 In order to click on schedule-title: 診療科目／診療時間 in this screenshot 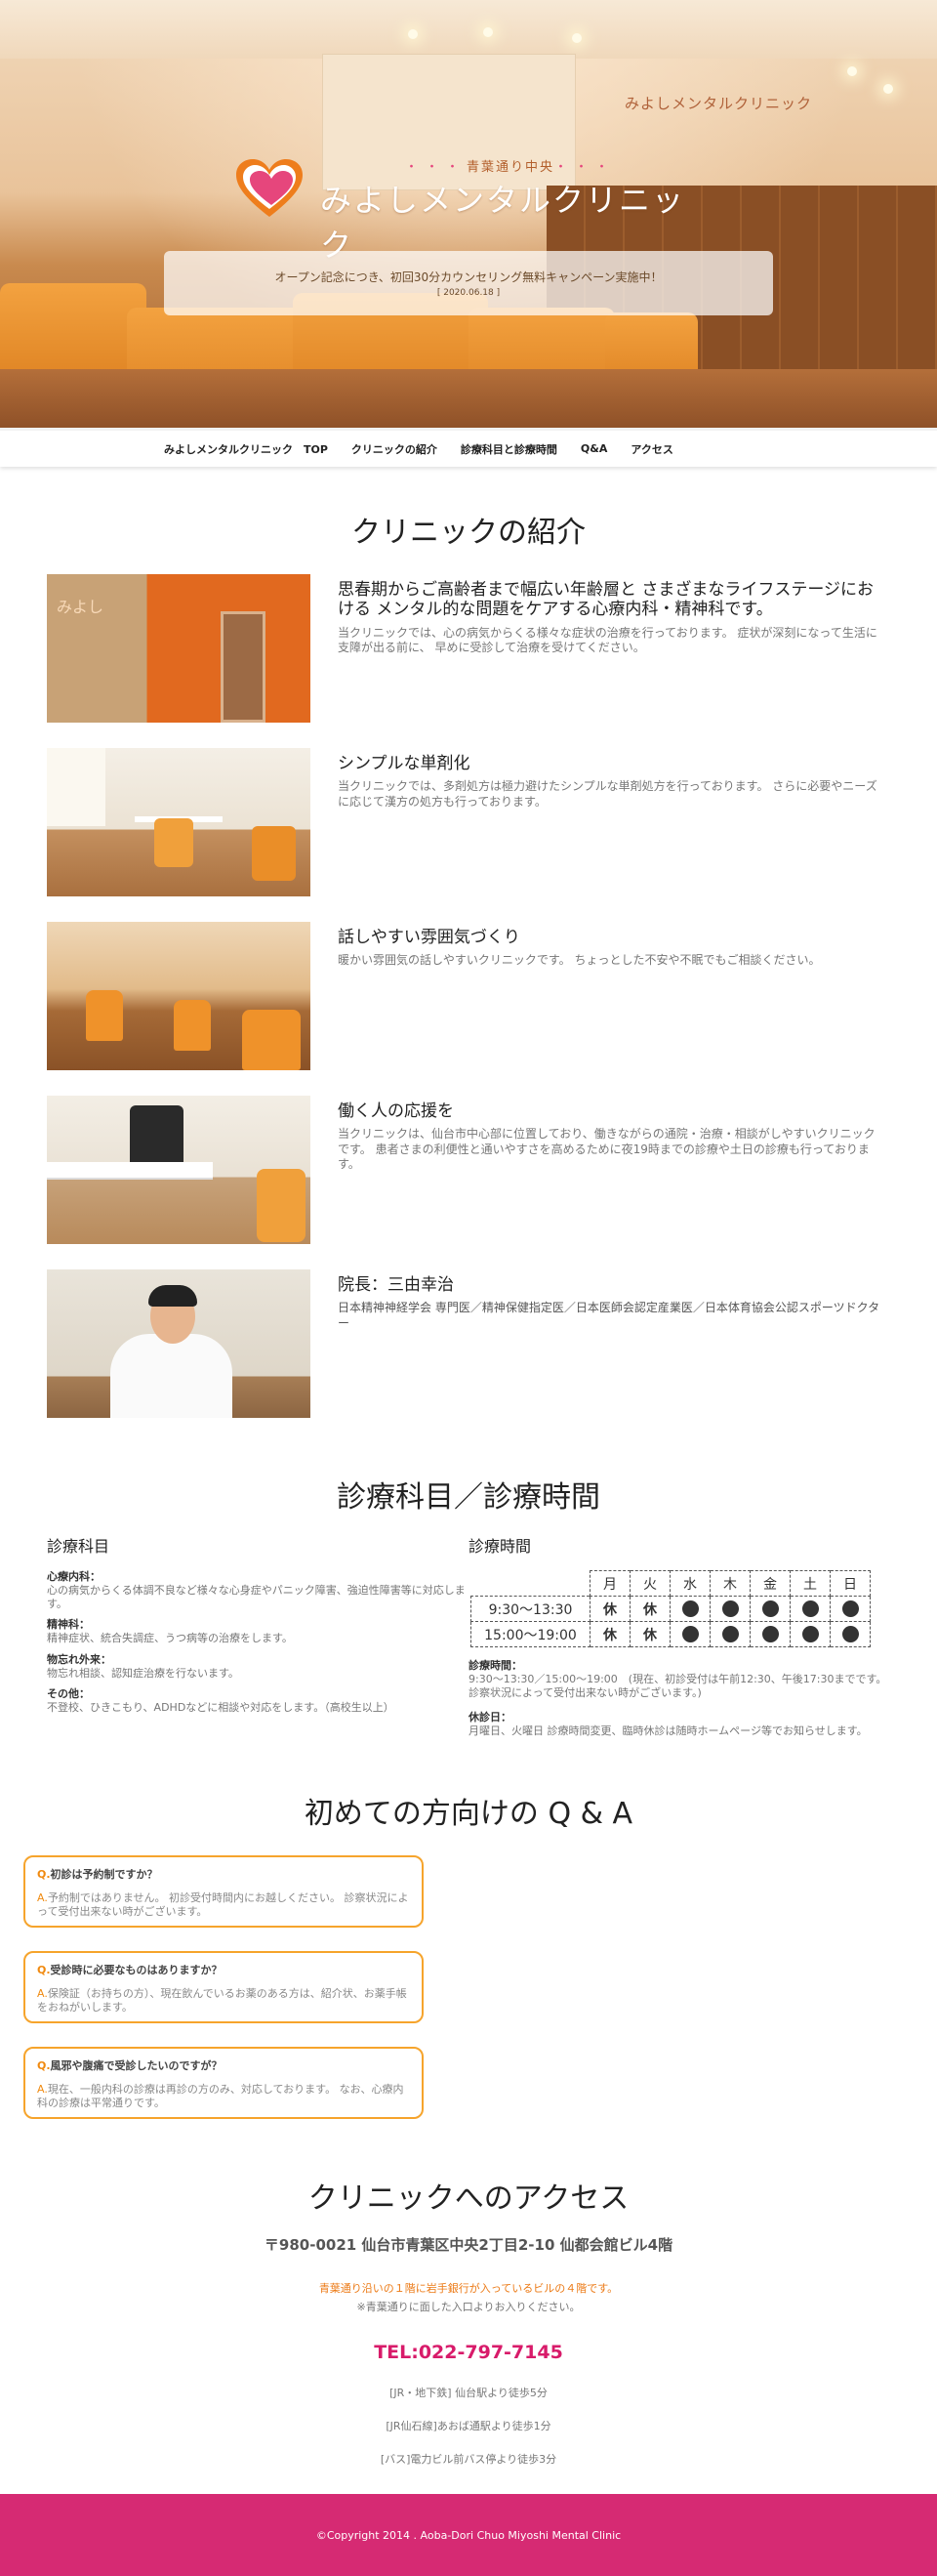, I will do `click(468, 1497)`.